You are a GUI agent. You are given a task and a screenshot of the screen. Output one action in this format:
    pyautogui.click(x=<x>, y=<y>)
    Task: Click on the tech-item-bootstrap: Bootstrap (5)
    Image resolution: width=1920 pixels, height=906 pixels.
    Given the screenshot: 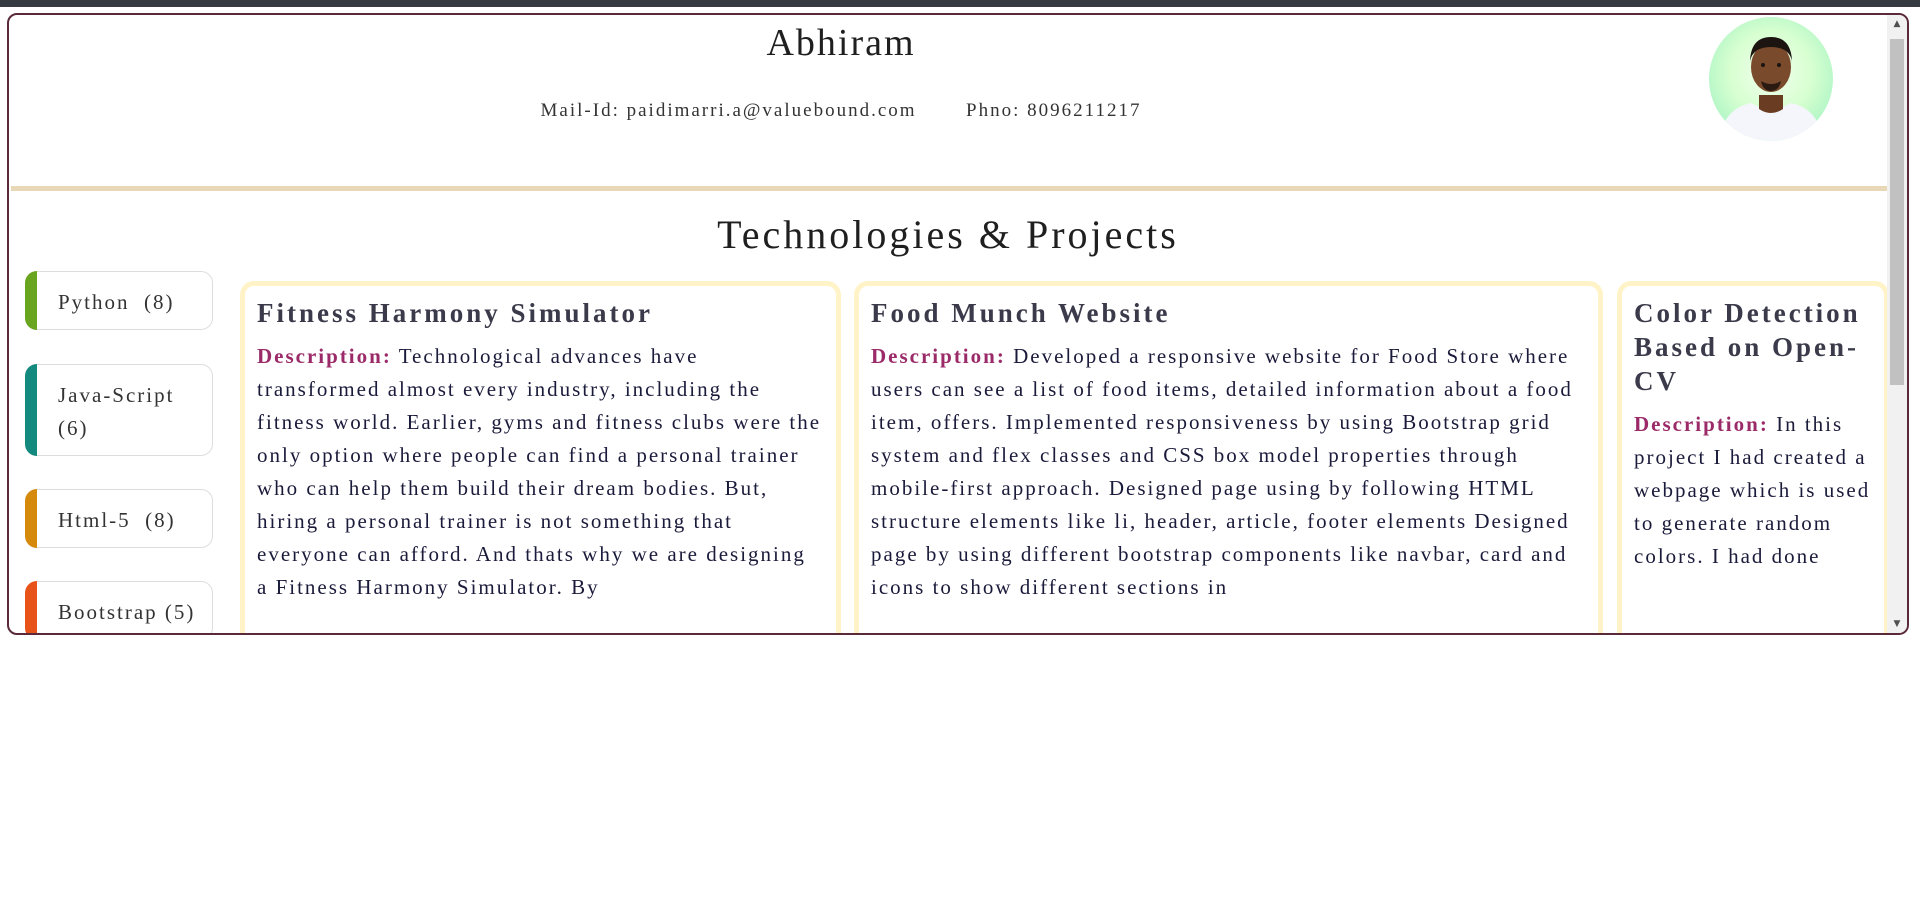 What is the action you would take?
    pyautogui.click(x=119, y=607)
    